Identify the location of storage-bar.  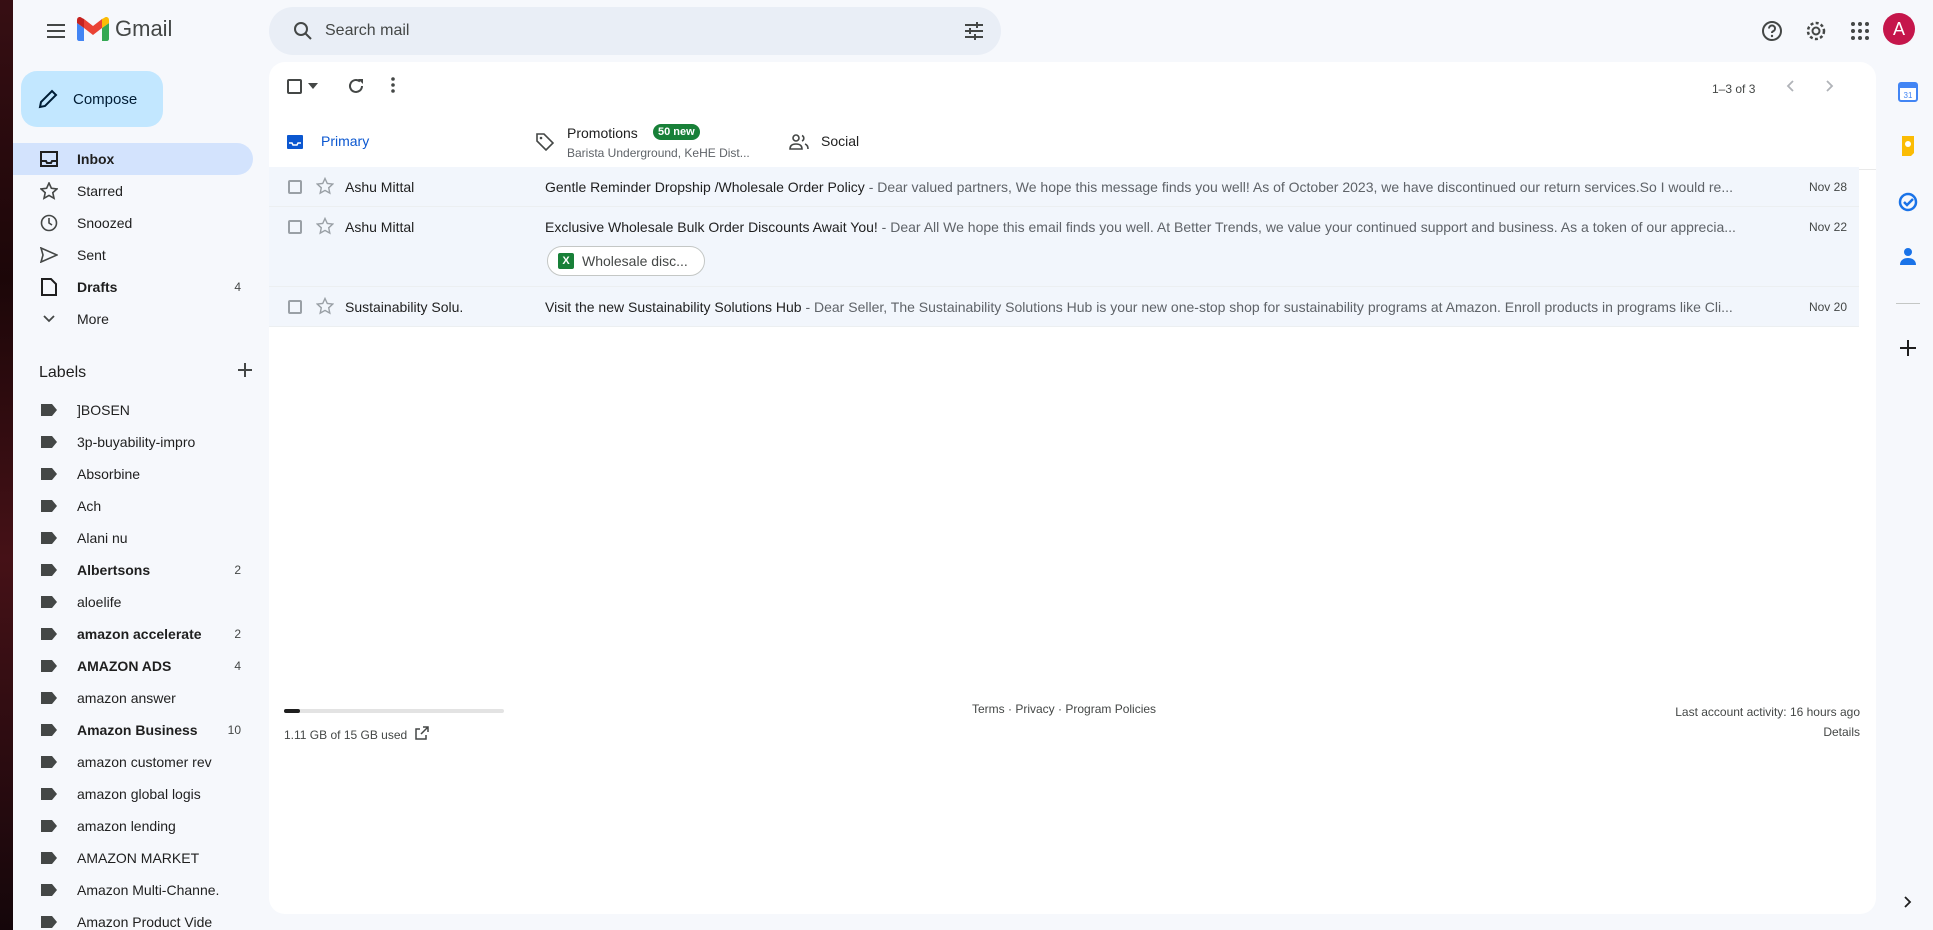
(394, 711).